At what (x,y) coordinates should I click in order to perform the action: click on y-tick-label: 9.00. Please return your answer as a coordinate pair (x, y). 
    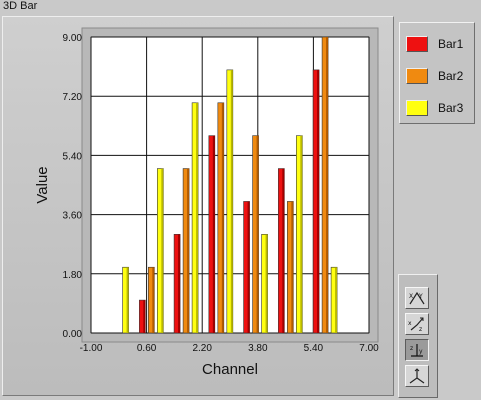
    Looking at the image, I should click on (73, 38).